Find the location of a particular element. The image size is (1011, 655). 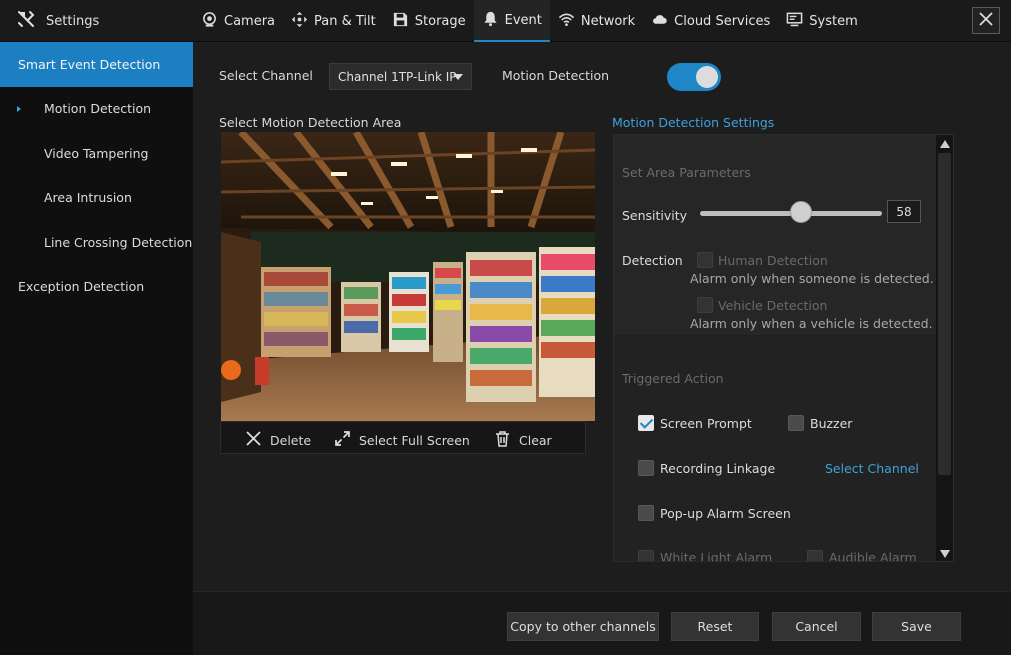

sidebar-item-label: Smart Event Detection is located at coordinates (89, 64).